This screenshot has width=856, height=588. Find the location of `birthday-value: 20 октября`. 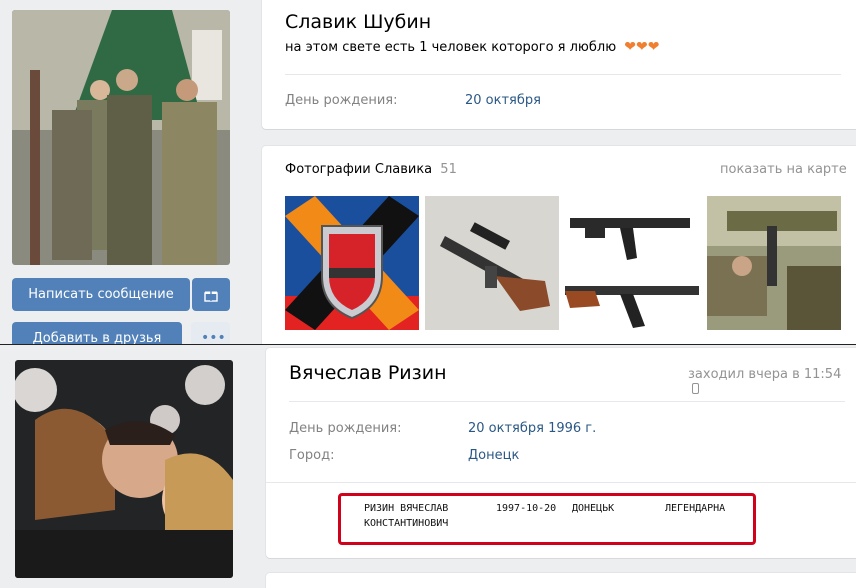

birthday-value: 20 октября is located at coordinates (503, 100).